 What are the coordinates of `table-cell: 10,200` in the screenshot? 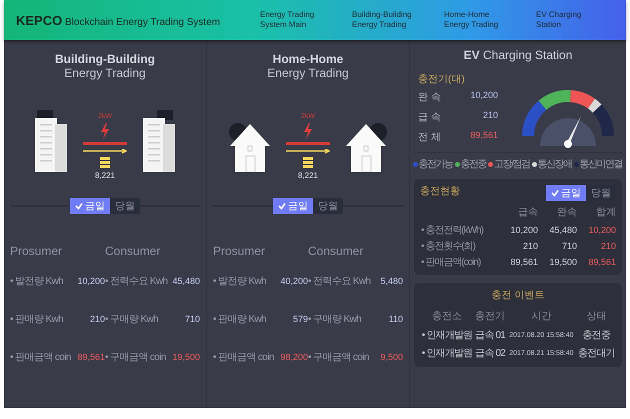 It's located at (596, 230).